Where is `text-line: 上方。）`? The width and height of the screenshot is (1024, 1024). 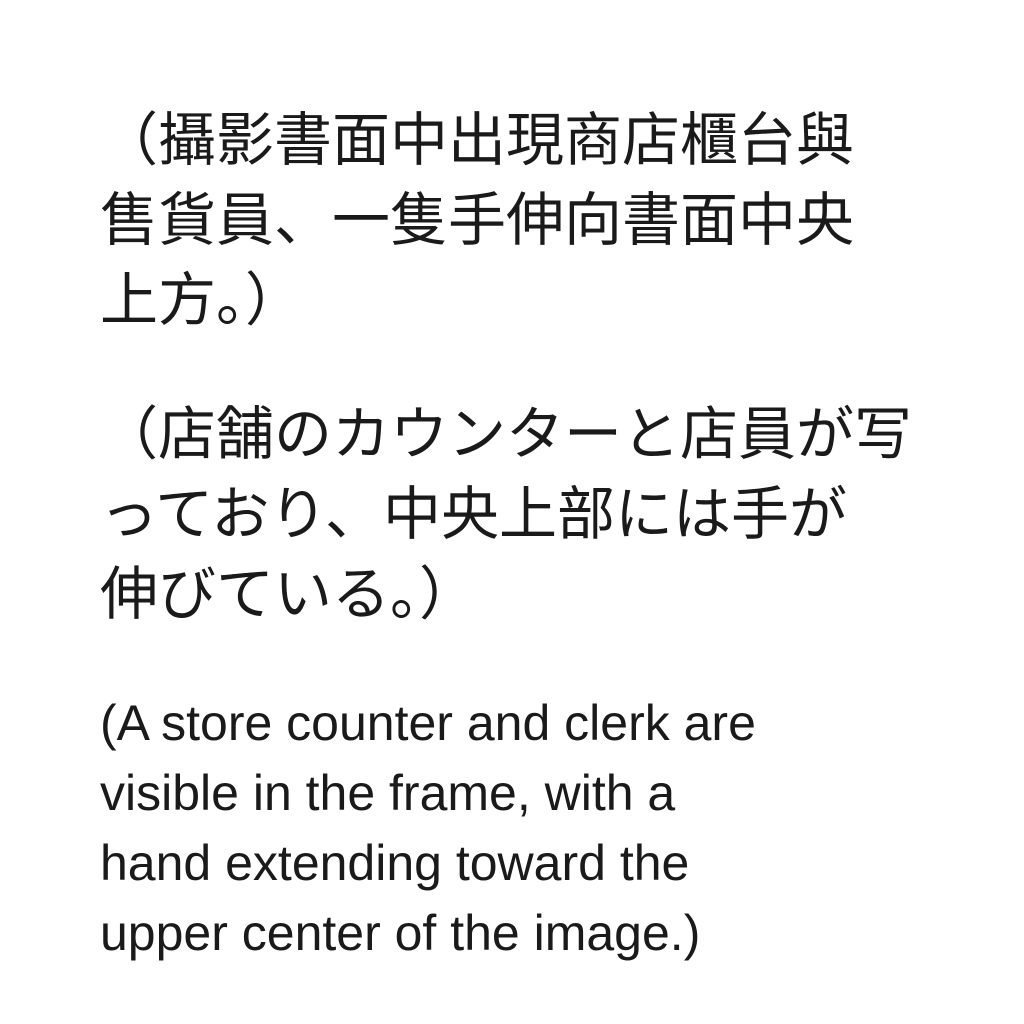
text-line: 上方。） is located at coordinates (202, 300).